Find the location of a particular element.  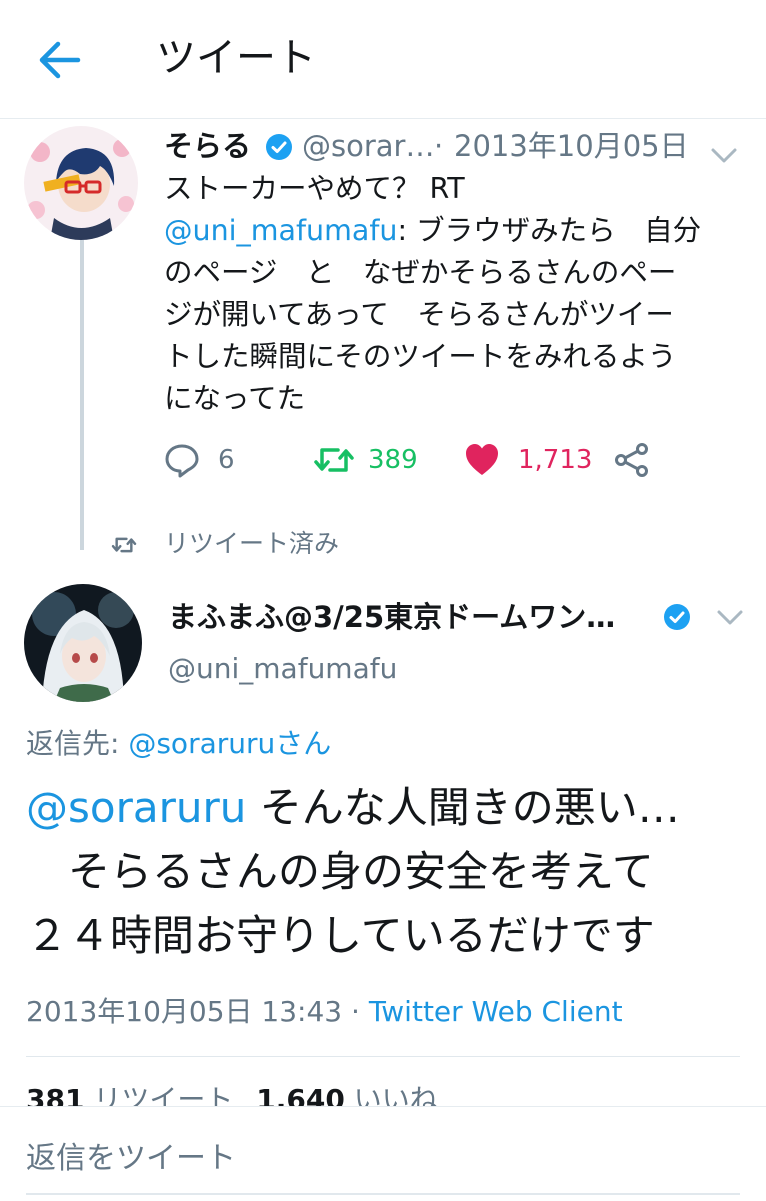

reply-to-prefix: 返信先: is located at coordinates (77, 743).